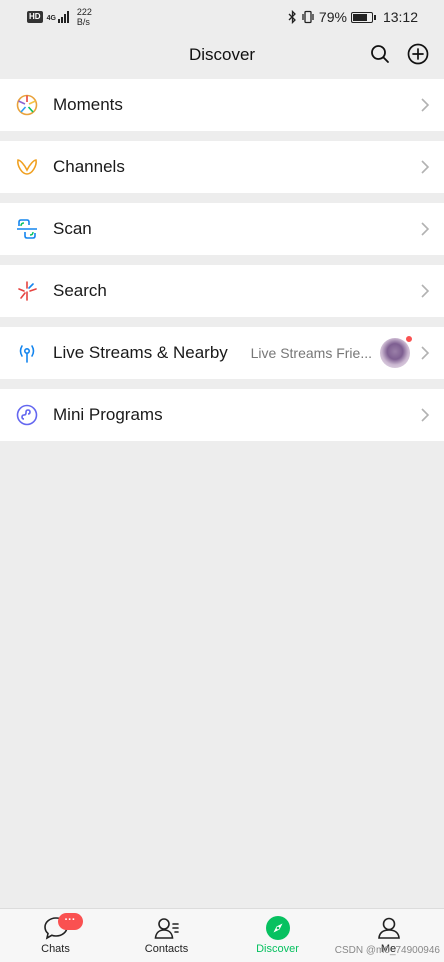 The image size is (444, 962). I want to click on tab-contacts: Contacts, so click(167, 935).